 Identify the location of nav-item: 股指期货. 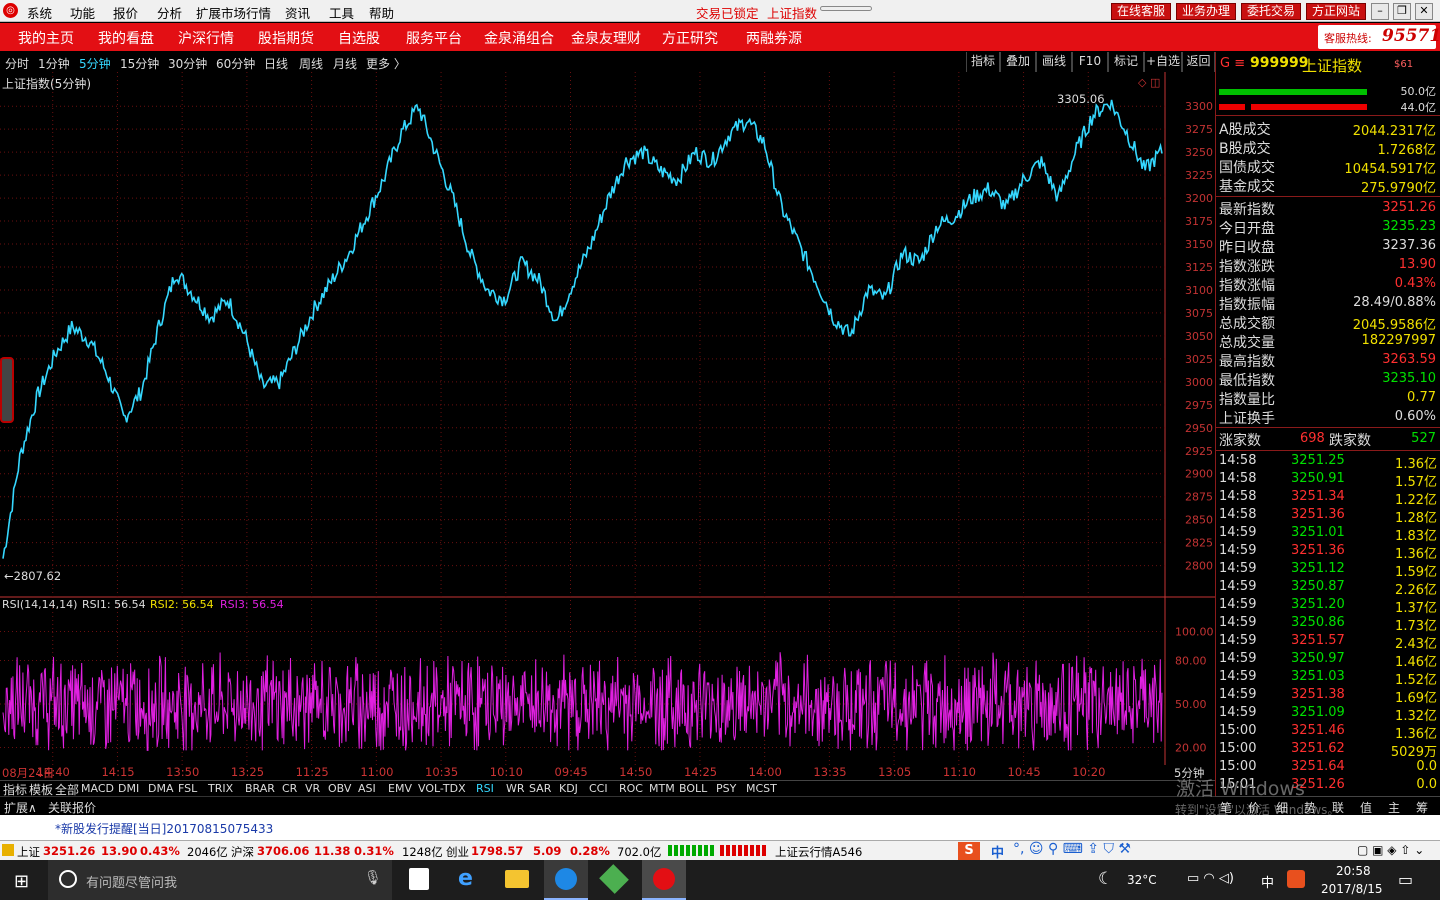
(286, 38).